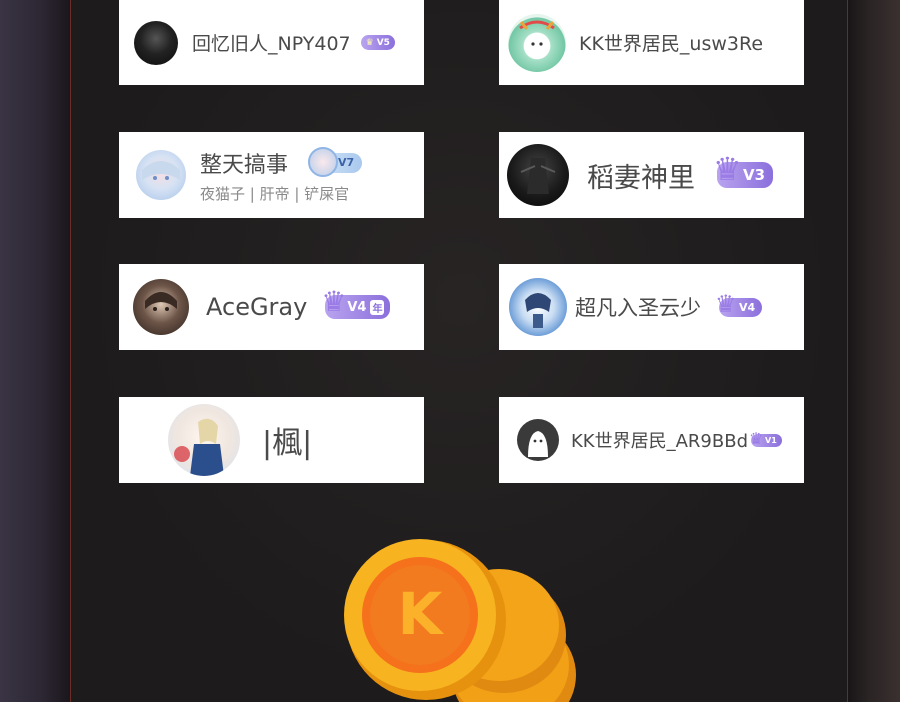 The height and width of the screenshot is (702, 900). I want to click on vip-level-badge: ♛ V5, so click(377, 42).